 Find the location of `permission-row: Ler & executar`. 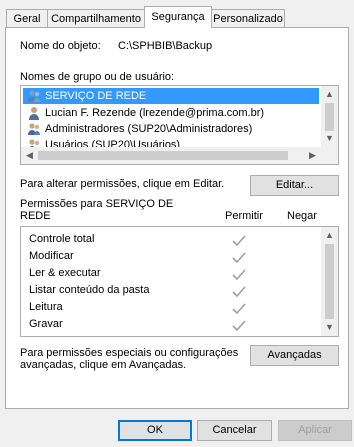

permission-row: Ler & executar is located at coordinates (65, 273).